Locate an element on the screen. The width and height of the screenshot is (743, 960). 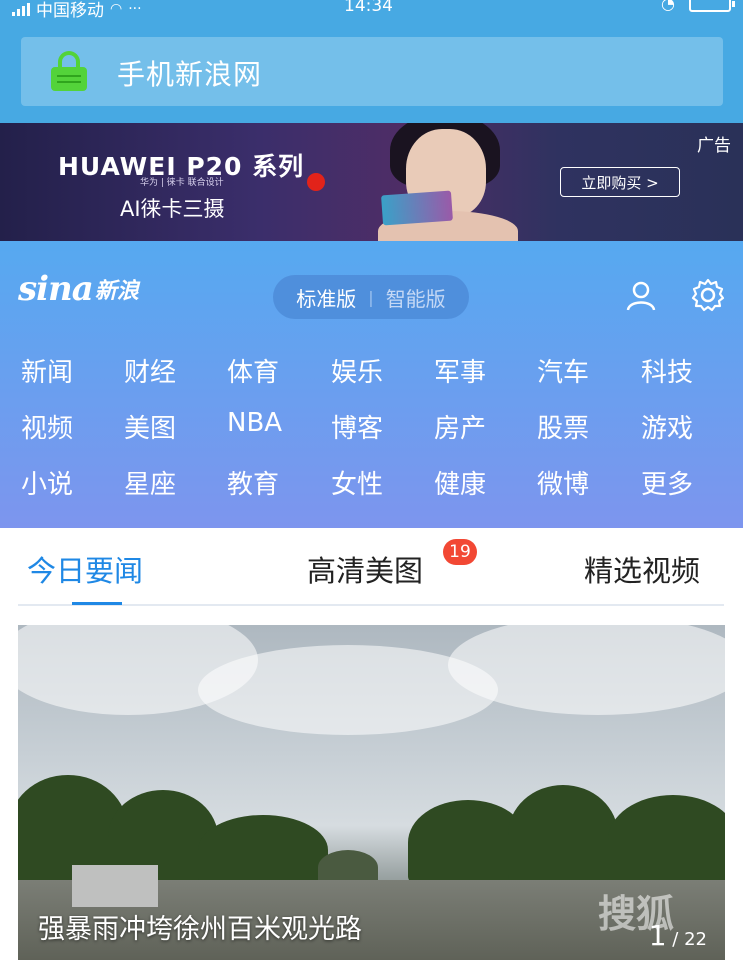
browser-toolbar: 手机新浪网 is located at coordinates (371, 72).